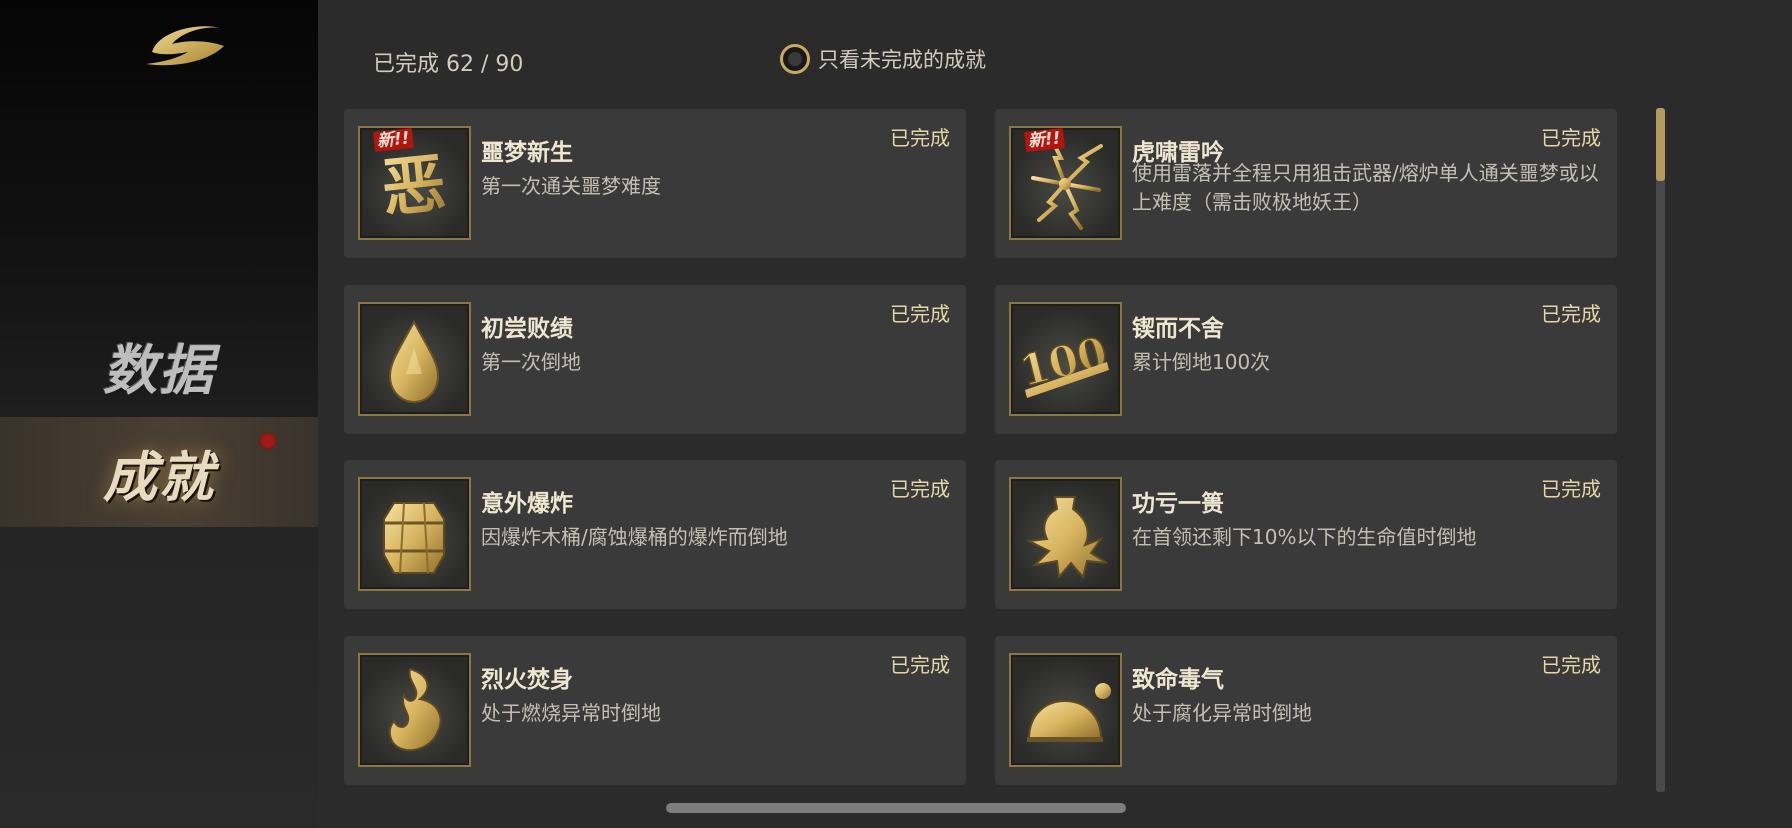  I want to click on achievement-description: 使用雷落并全程只用狙击武器/熔炉单人通关噩梦或以上难度（需击败极地妖王）, so click(1365, 187).